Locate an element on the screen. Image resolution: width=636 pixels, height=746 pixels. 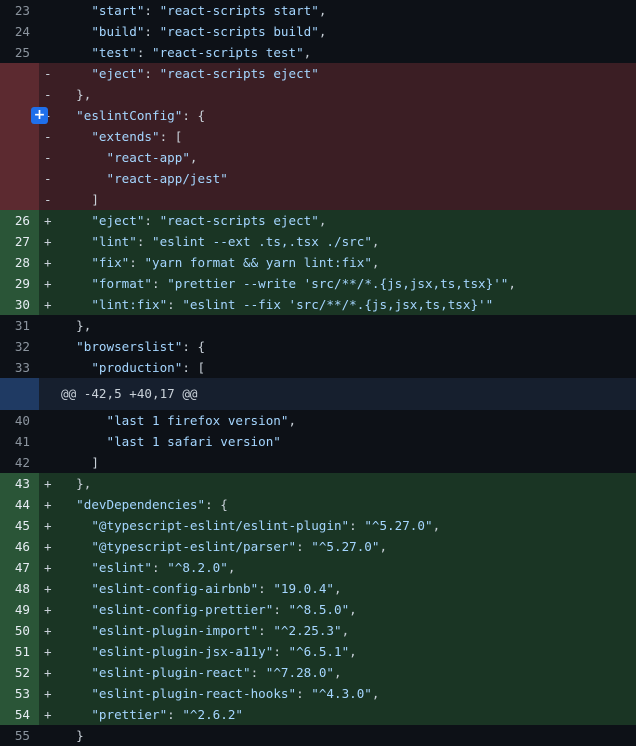
string-token: "react-scripts eject" is located at coordinates (239, 73).